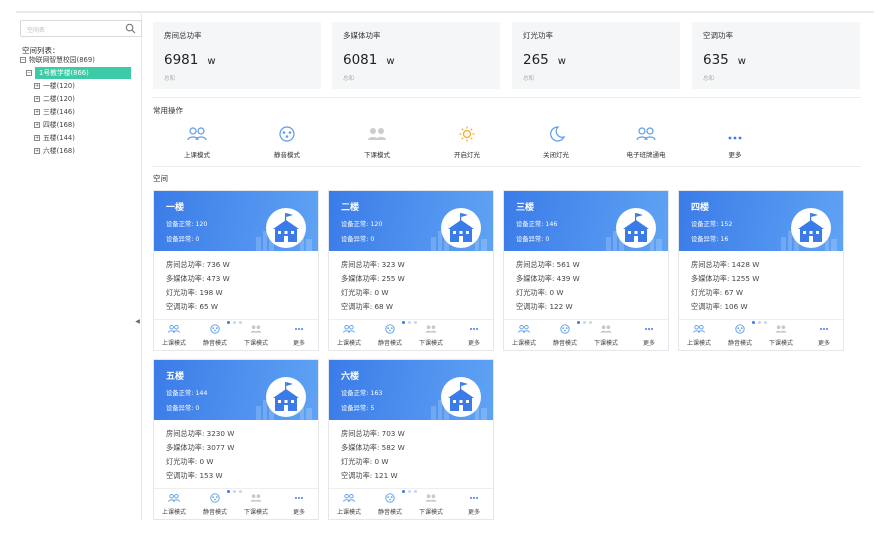 The height and width of the screenshot is (533, 881). I want to click on tree-node-floor: + 五楼(144), so click(81, 138).